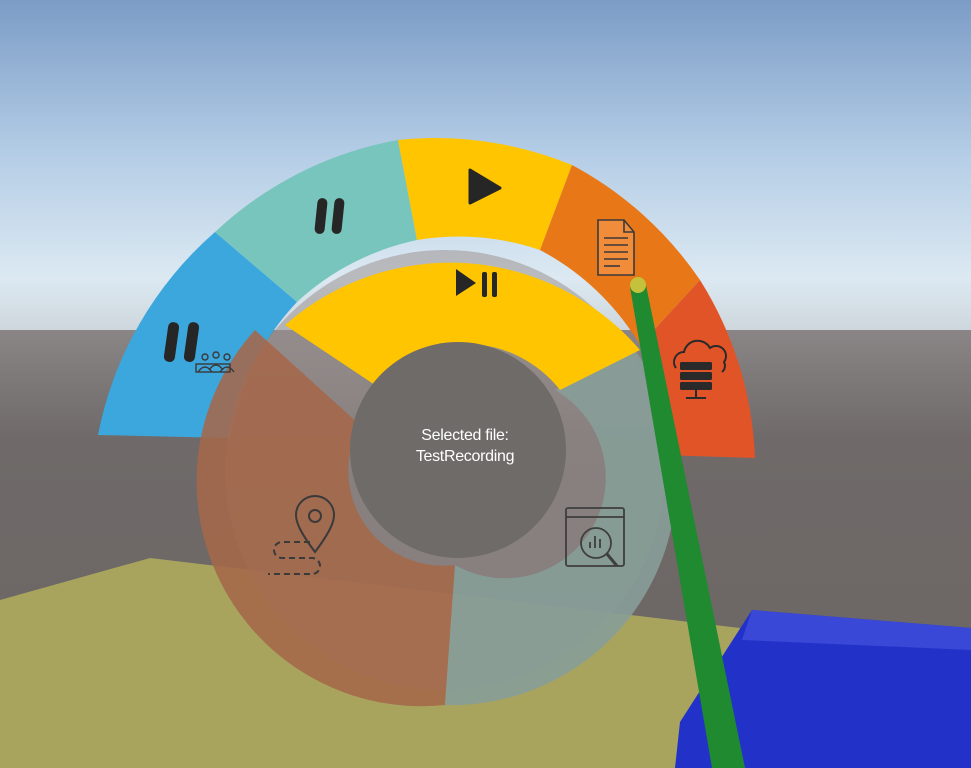 This screenshot has width=971, height=768. Describe the element at coordinates (638, 285) in the screenshot. I see `vr-pointer-tip` at that location.